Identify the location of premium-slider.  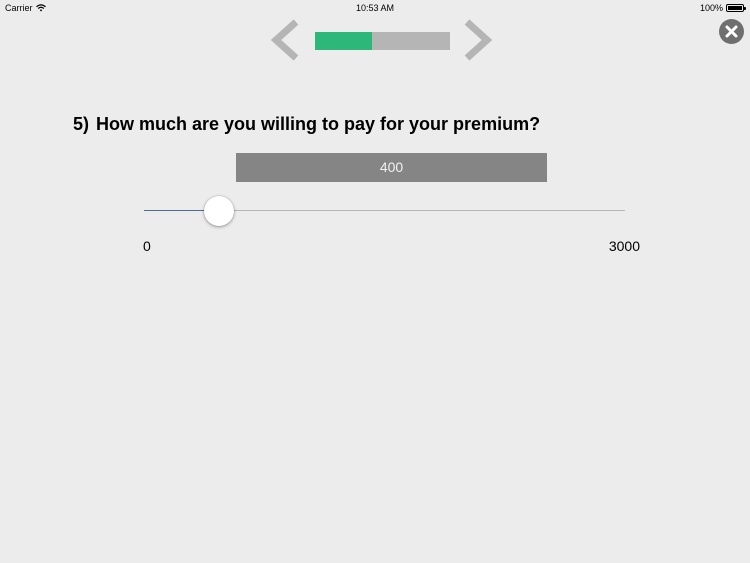
(384, 211).